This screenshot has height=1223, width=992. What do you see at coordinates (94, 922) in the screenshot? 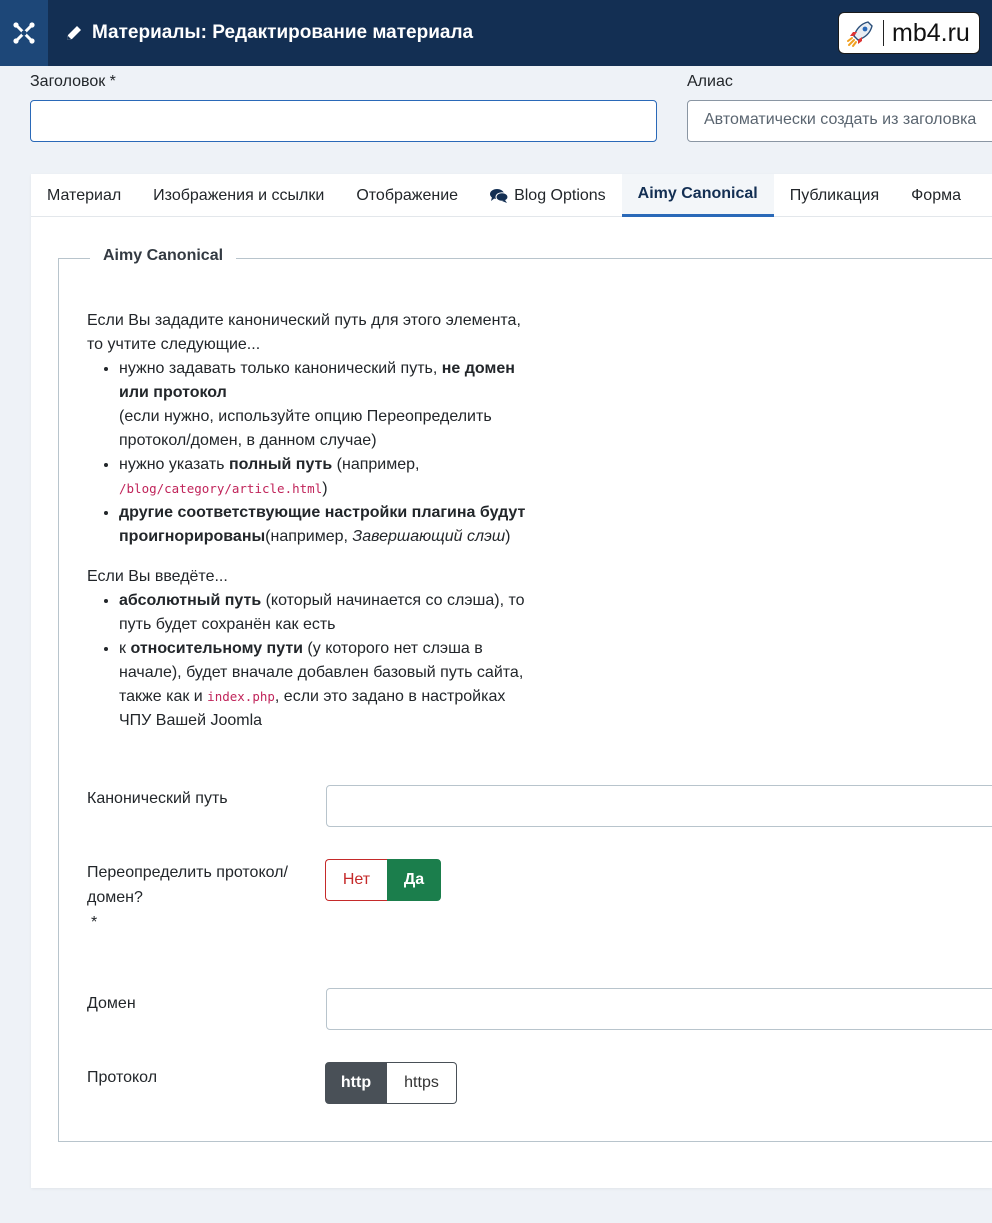
I see `required-marker: *` at bounding box center [94, 922].